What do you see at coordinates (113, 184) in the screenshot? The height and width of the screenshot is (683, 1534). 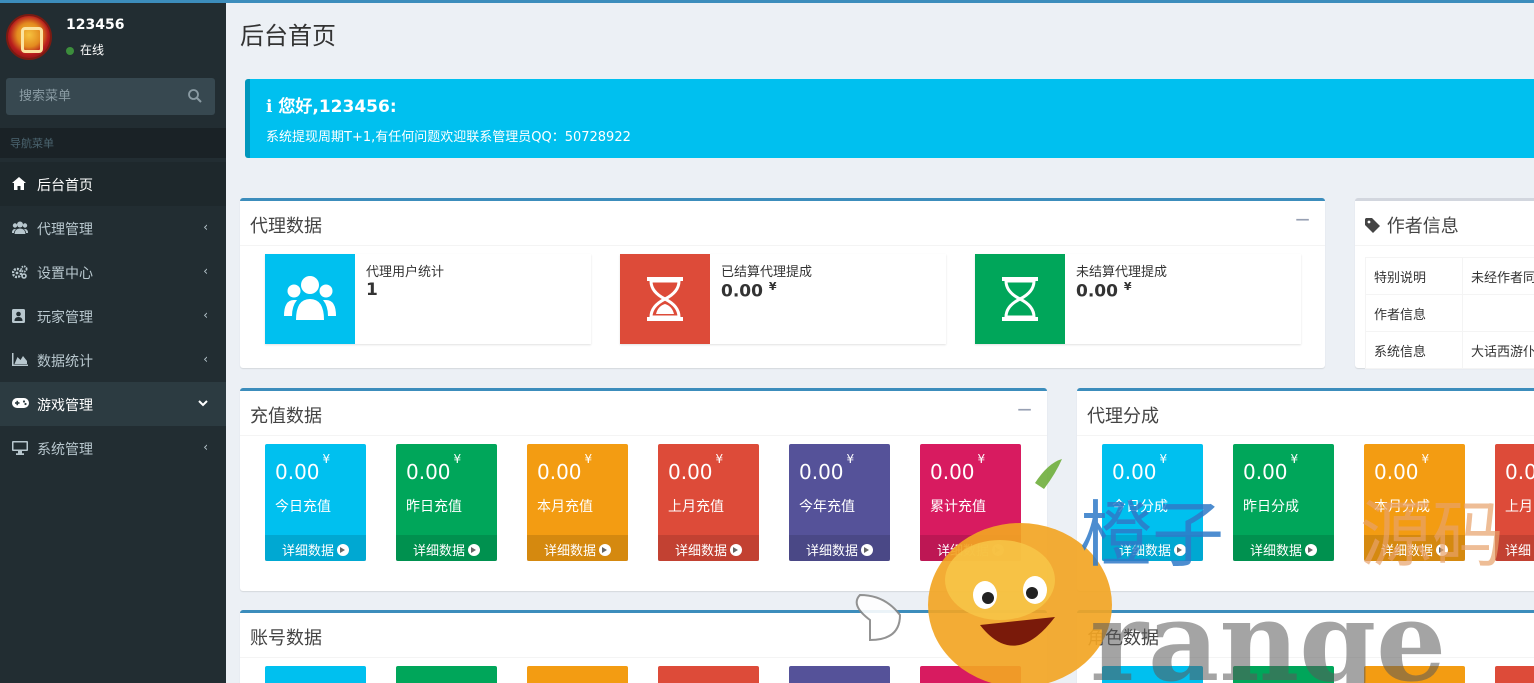 I see `sidebar-item-home: 后台首页` at bounding box center [113, 184].